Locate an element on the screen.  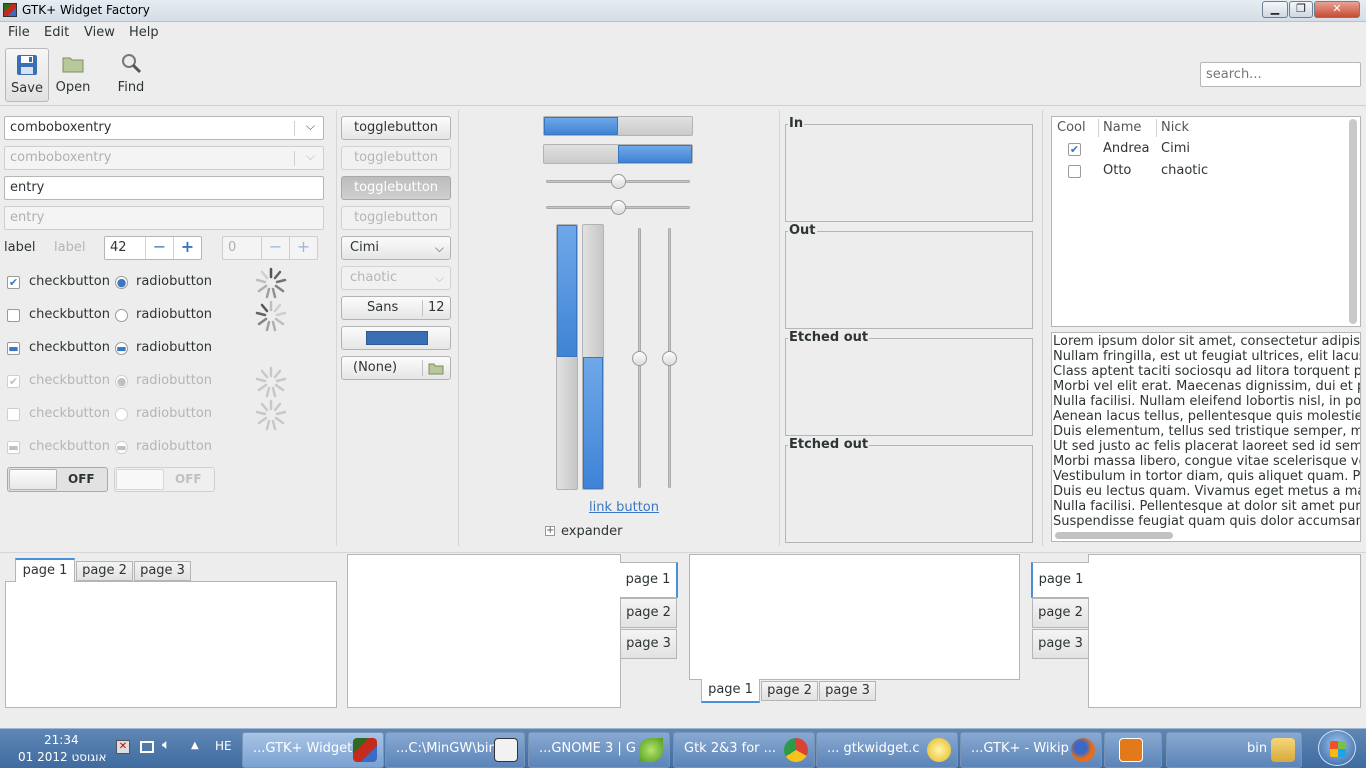
plus-icon: + is located at coordinates (187, 248).